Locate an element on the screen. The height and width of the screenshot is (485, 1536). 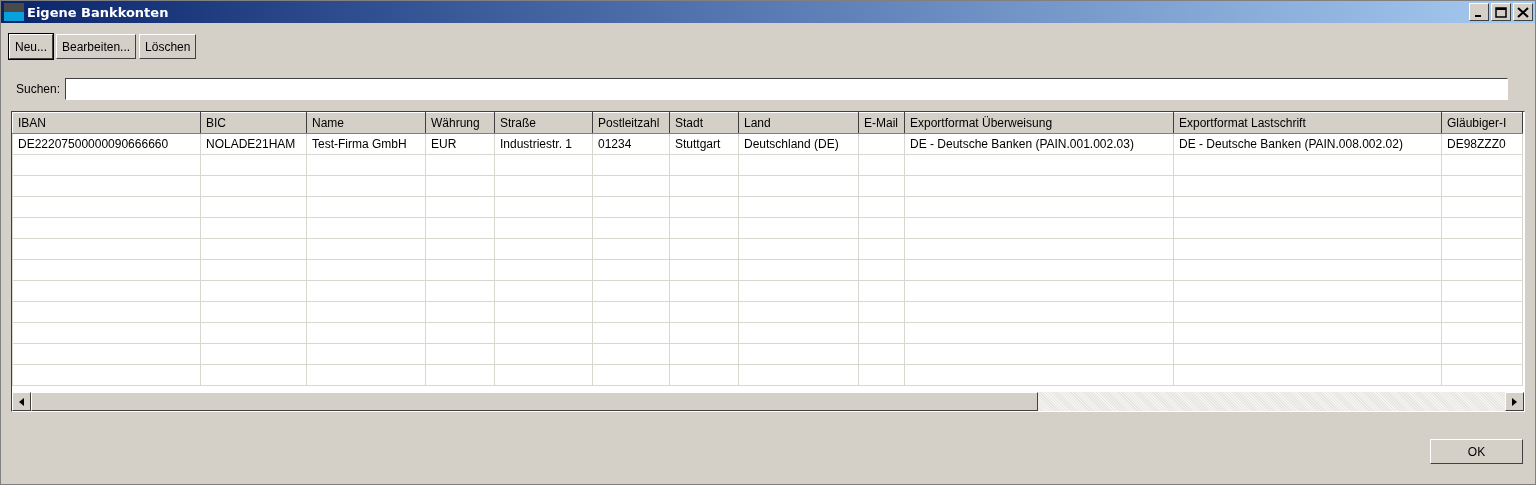
column-header: BIC is located at coordinates (253, 123).